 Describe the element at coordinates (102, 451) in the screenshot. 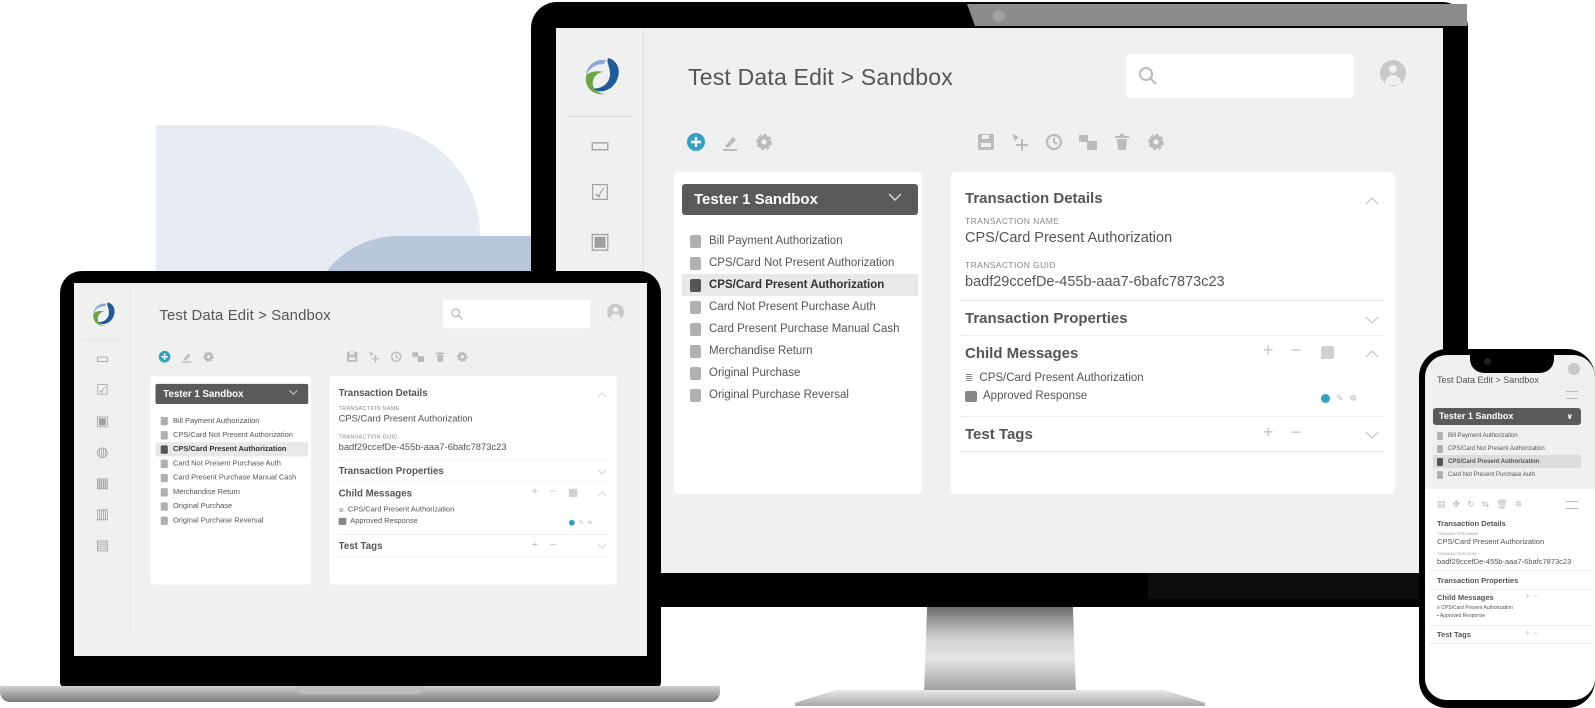

I see `globe-sync-icon: ◍` at that location.